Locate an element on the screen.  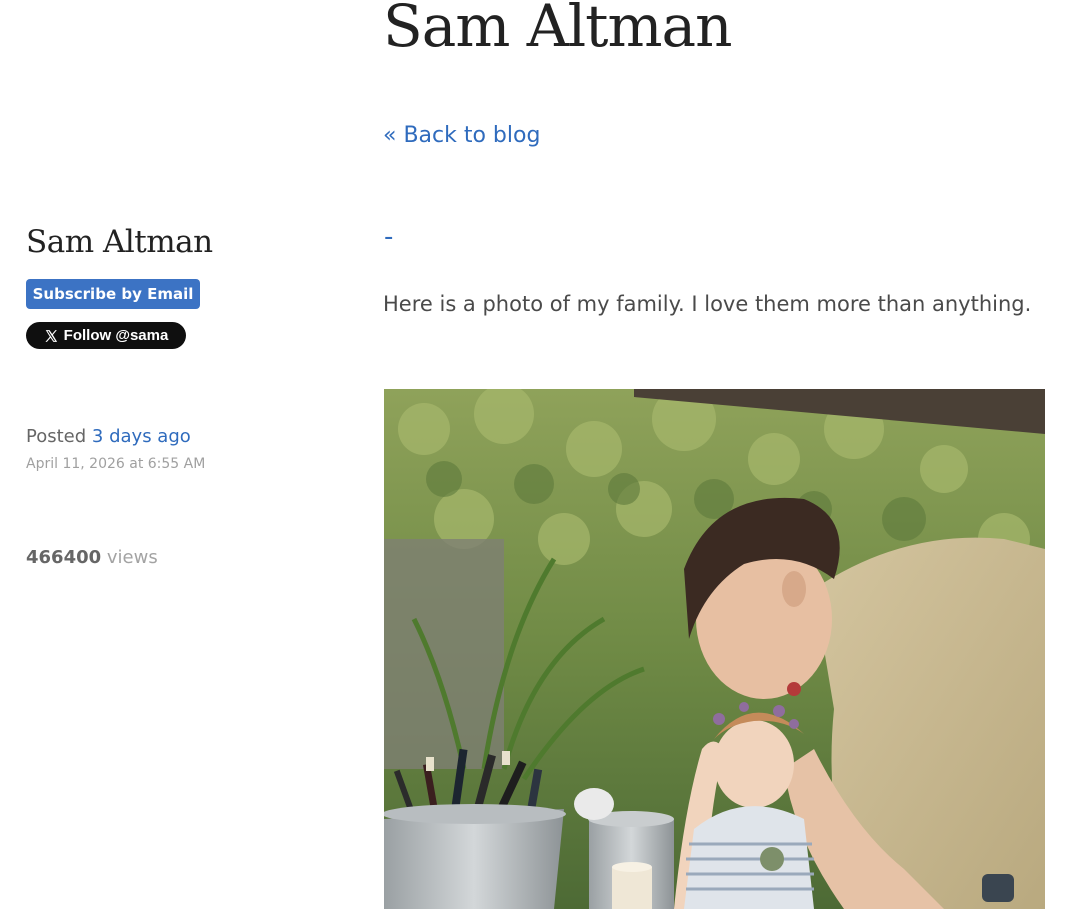
views-number: 466400 is located at coordinates (64, 557).